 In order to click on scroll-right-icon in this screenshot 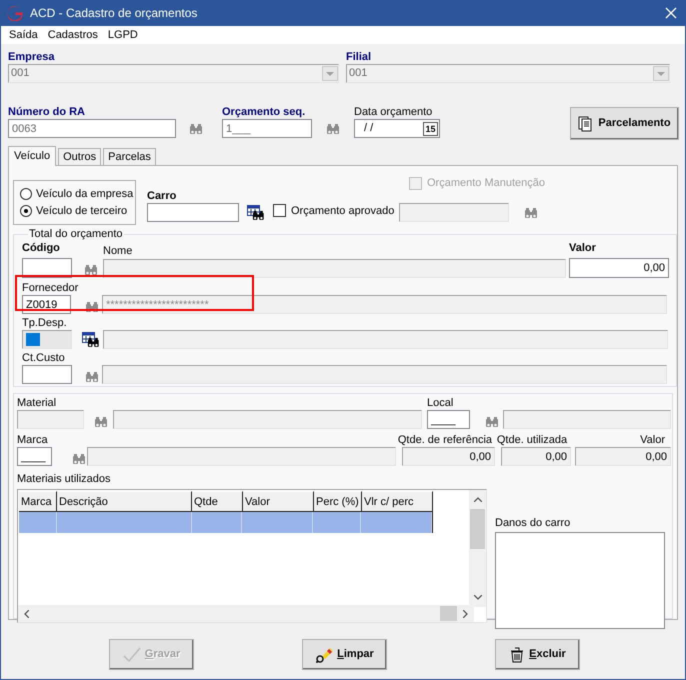, I will do `click(465, 614)`.